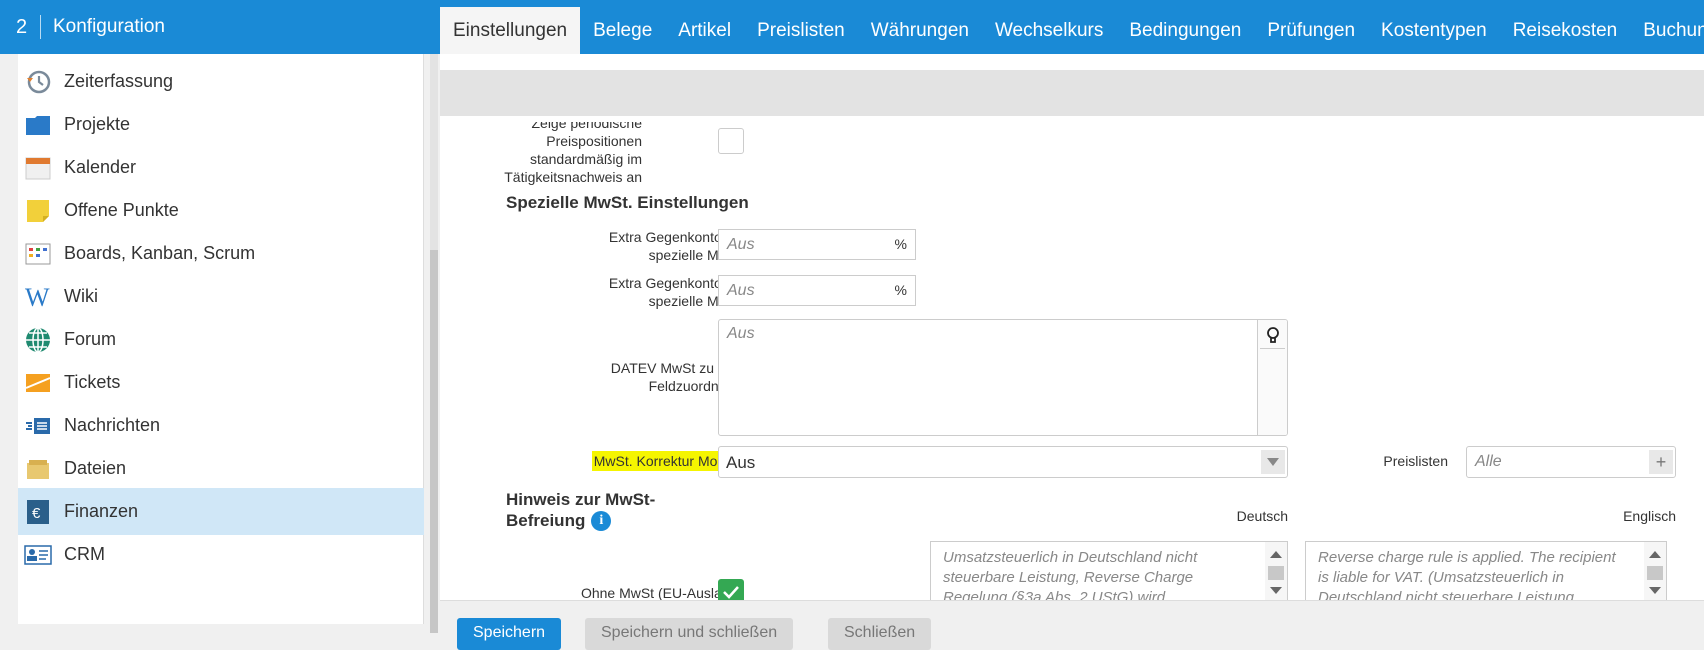 This screenshot has width=1704, height=650. I want to click on sidebar-item-offene-punkte: Offene Punkte, so click(221, 210).